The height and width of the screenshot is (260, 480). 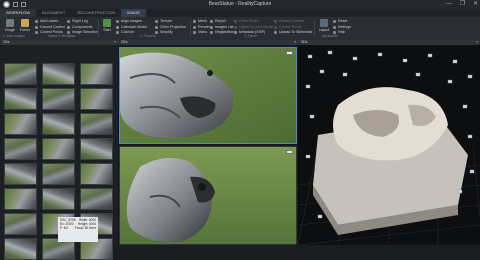 I want to click on ribbon-item-label: Registration, so click(x=225, y=32).